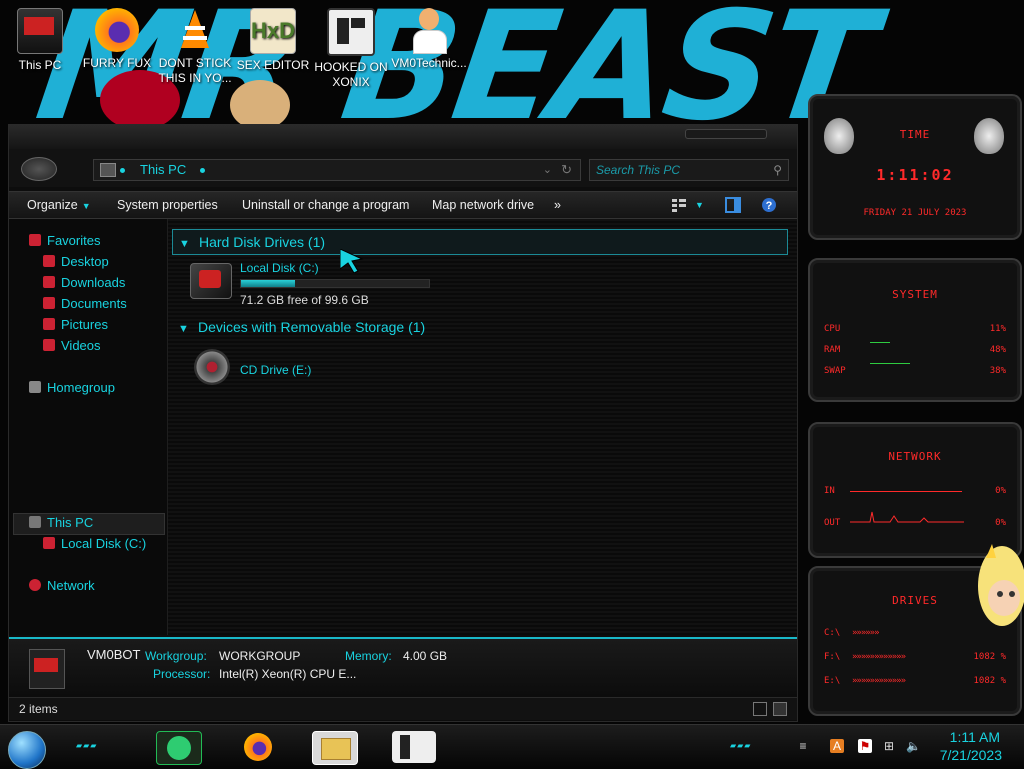 This screenshot has width=1024, height=769. What do you see at coordinates (304, 300) in the screenshot?
I see `drive-free-space: 71.2 GB free of 99.6 GB` at bounding box center [304, 300].